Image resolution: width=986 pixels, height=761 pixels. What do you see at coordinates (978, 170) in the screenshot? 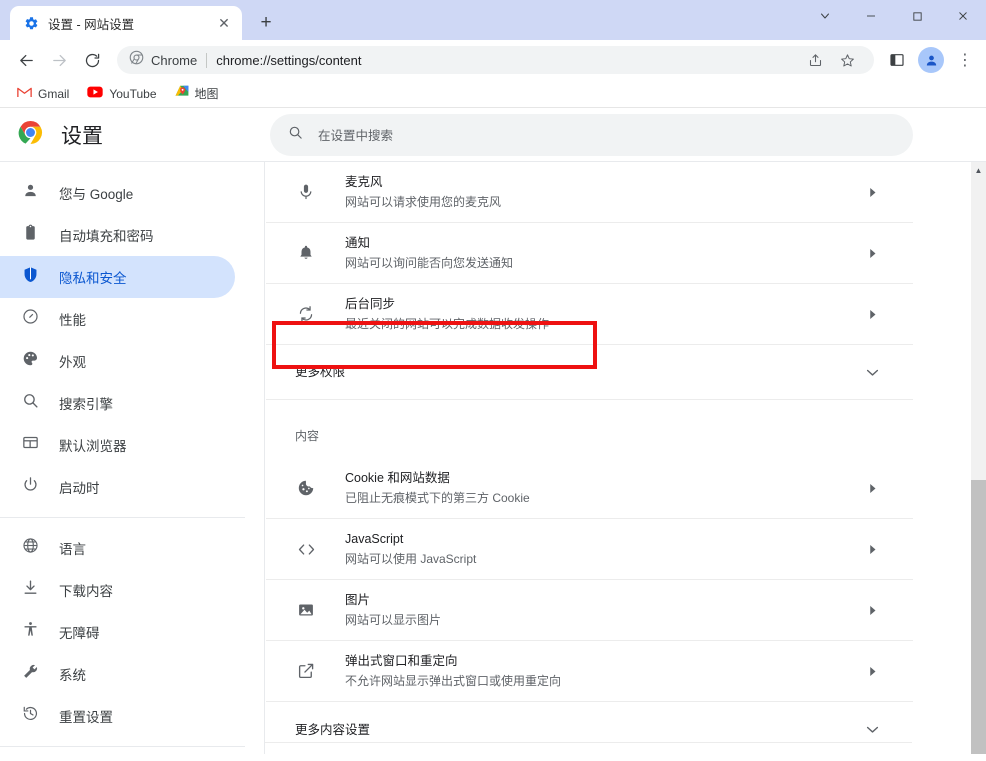
I see `scroll-up-arrow: ▲` at bounding box center [978, 170].